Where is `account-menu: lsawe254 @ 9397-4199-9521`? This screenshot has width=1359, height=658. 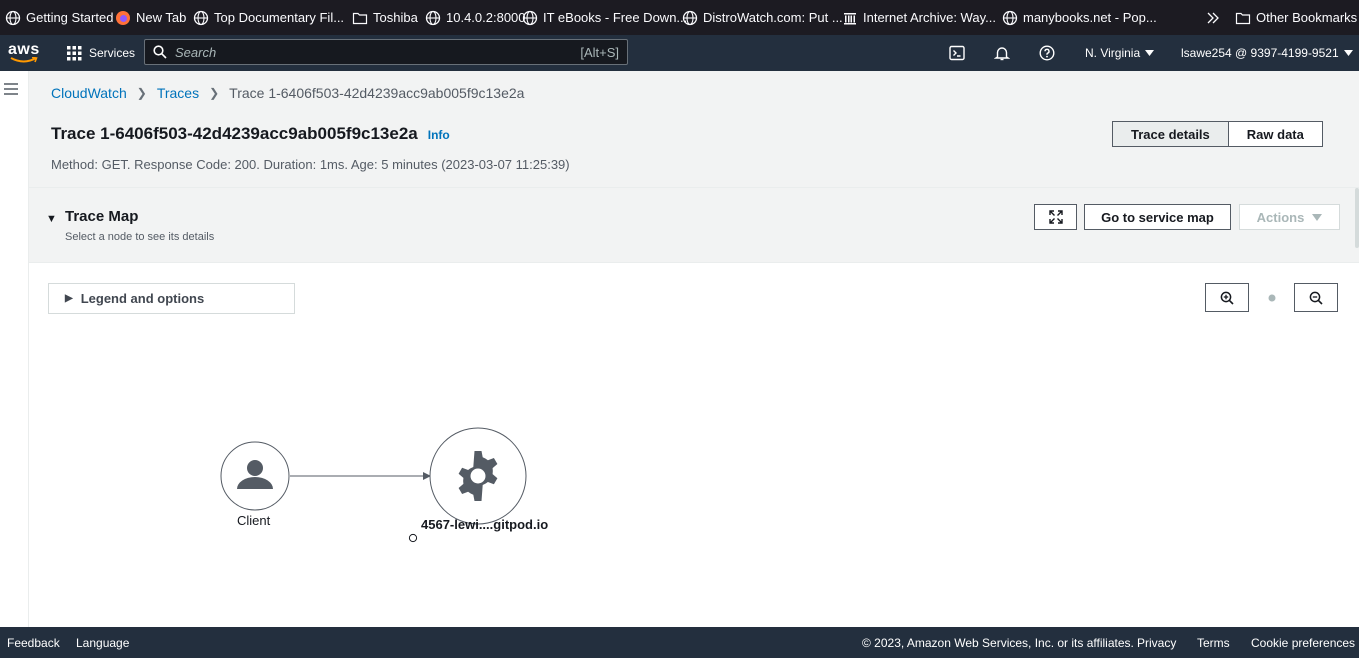
account-menu: lsawe254 @ 9397-4199-9521 is located at coordinates (1267, 53).